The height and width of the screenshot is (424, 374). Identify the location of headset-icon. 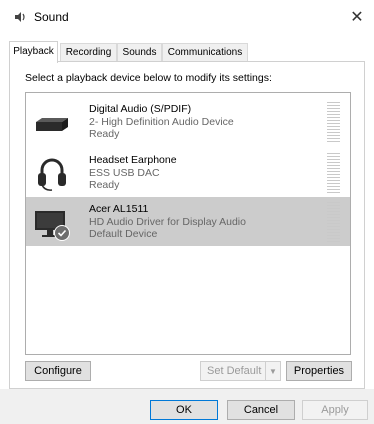
(52, 174).